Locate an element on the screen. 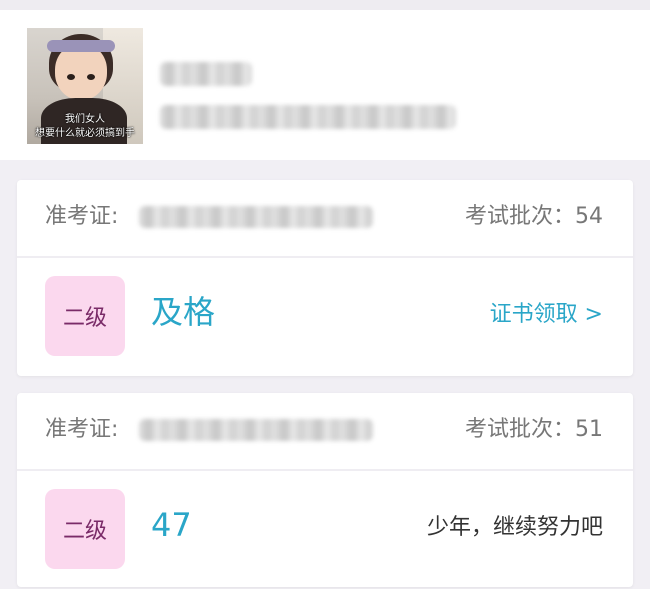  exam-record-header: 准考证: 考试批次：51 is located at coordinates (325, 432).